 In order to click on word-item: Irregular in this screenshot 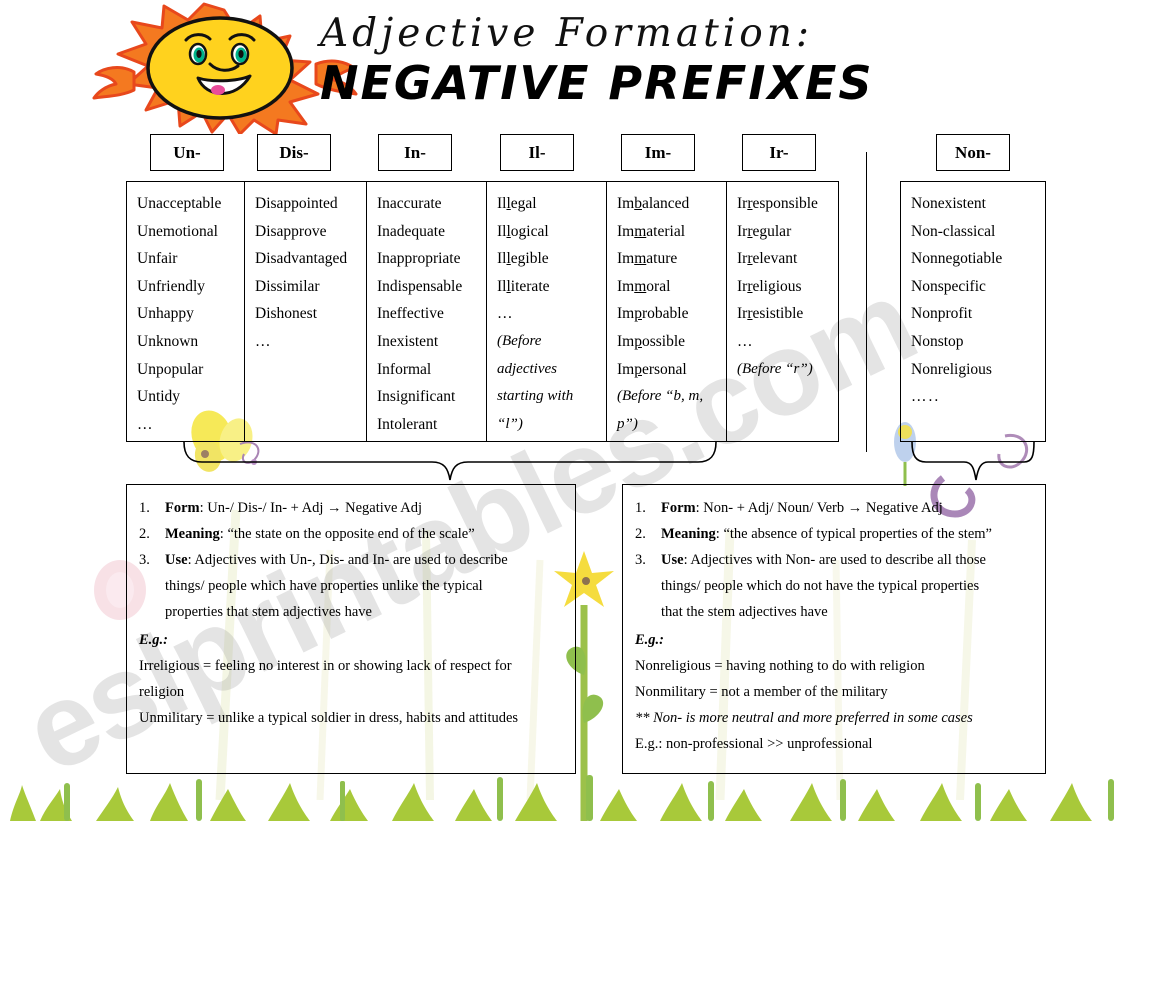, I will do `click(764, 231)`.